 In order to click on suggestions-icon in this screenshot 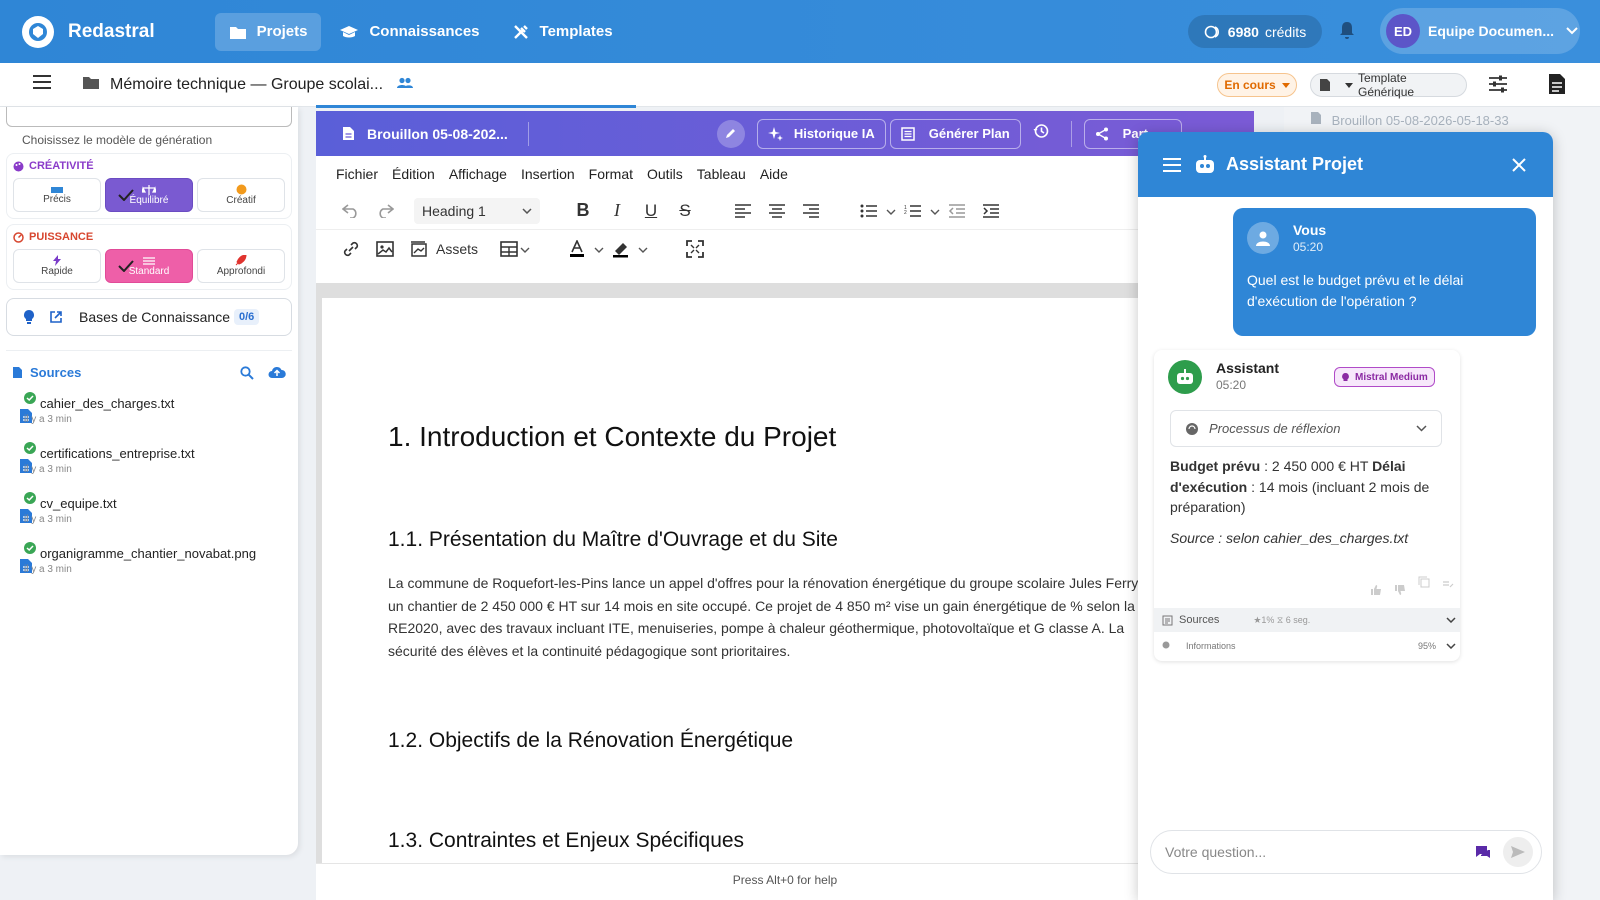, I will do `click(1483, 852)`.